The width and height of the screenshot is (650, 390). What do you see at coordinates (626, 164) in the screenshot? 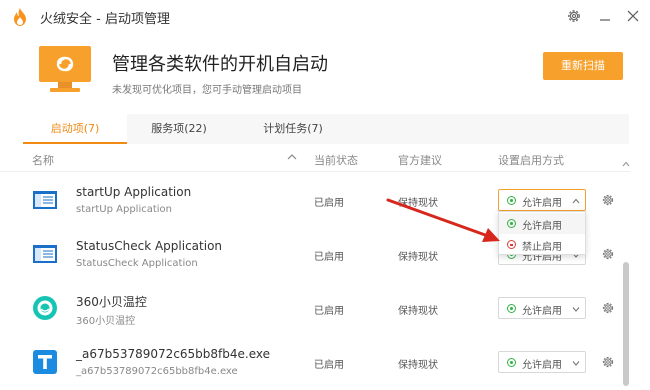
I see `scroll-up-arrow-icon` at bounding box center [626, 164].